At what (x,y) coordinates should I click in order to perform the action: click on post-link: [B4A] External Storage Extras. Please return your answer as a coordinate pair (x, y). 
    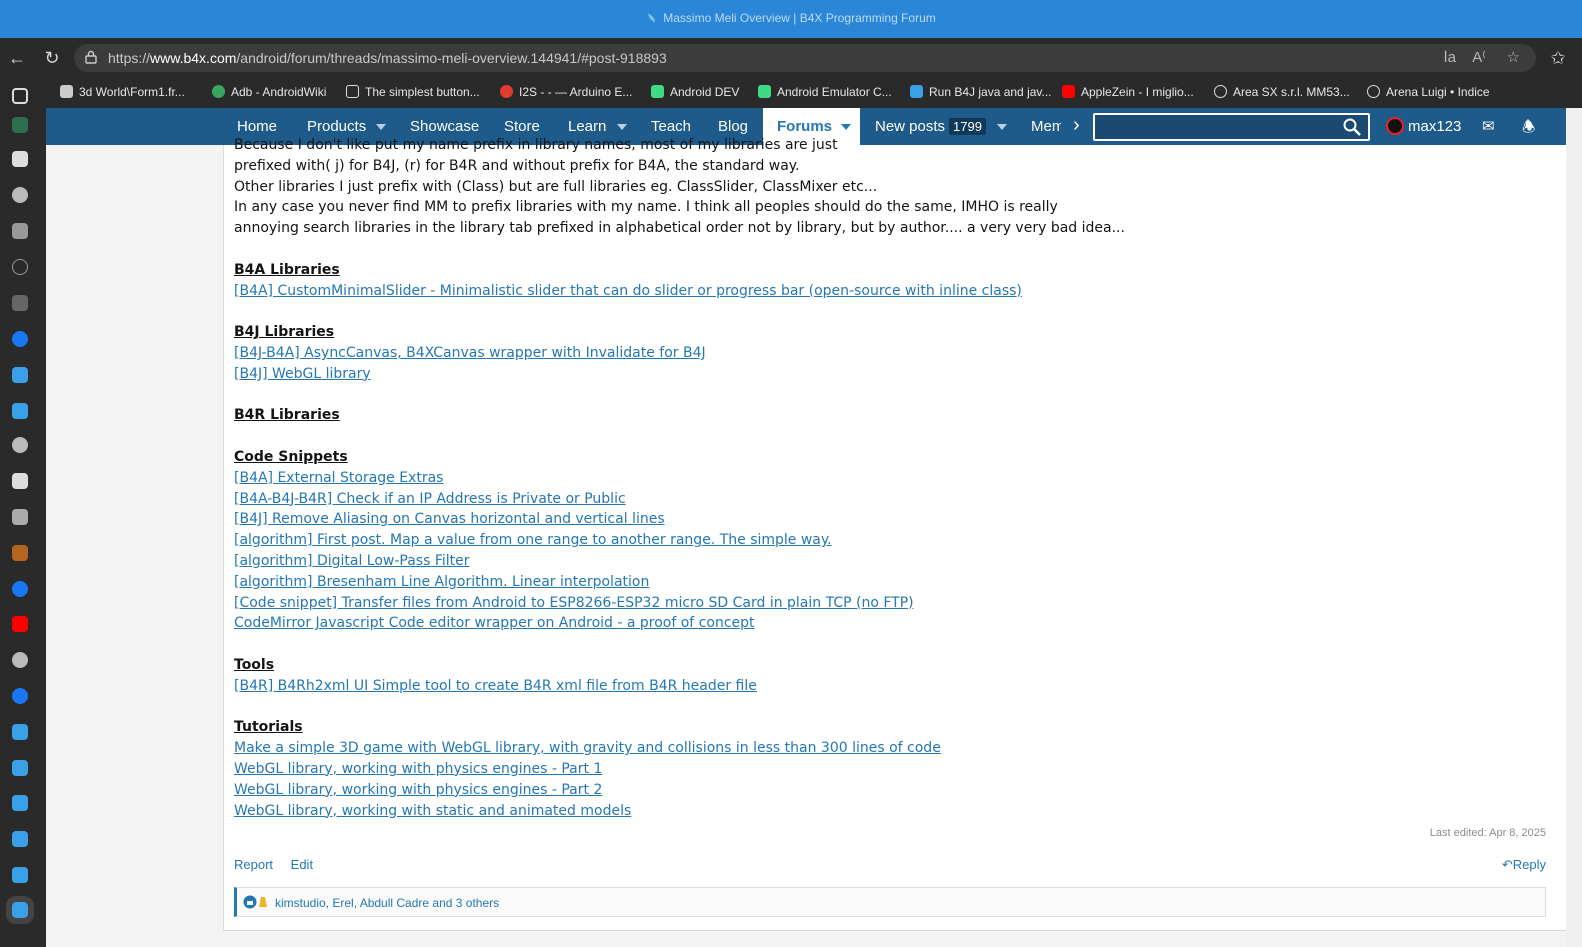
    Looking at the image, I should click on (338, 478).